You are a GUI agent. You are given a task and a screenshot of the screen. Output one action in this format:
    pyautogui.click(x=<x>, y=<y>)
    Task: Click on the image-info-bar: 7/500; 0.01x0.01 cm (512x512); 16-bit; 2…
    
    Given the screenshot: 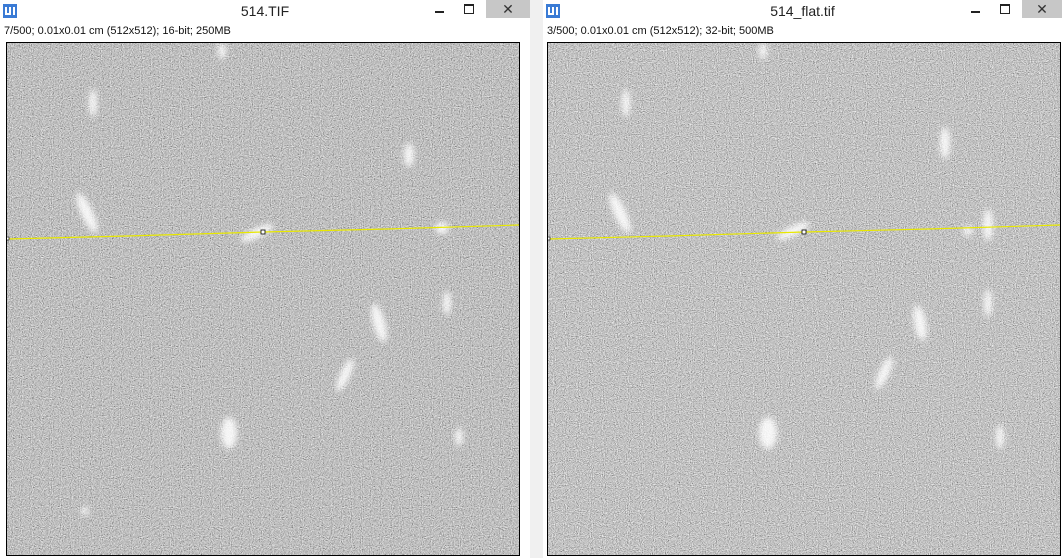 What is the action you would take?
    pyautogui.click(x=117, y=31)
    